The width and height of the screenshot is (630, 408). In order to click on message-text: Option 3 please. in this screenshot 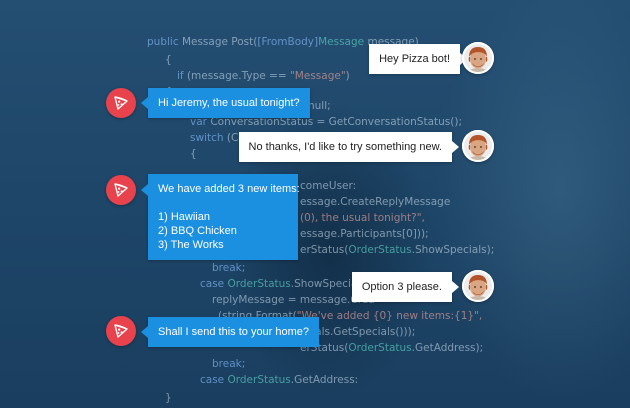, I will do `click(401, 287)`.